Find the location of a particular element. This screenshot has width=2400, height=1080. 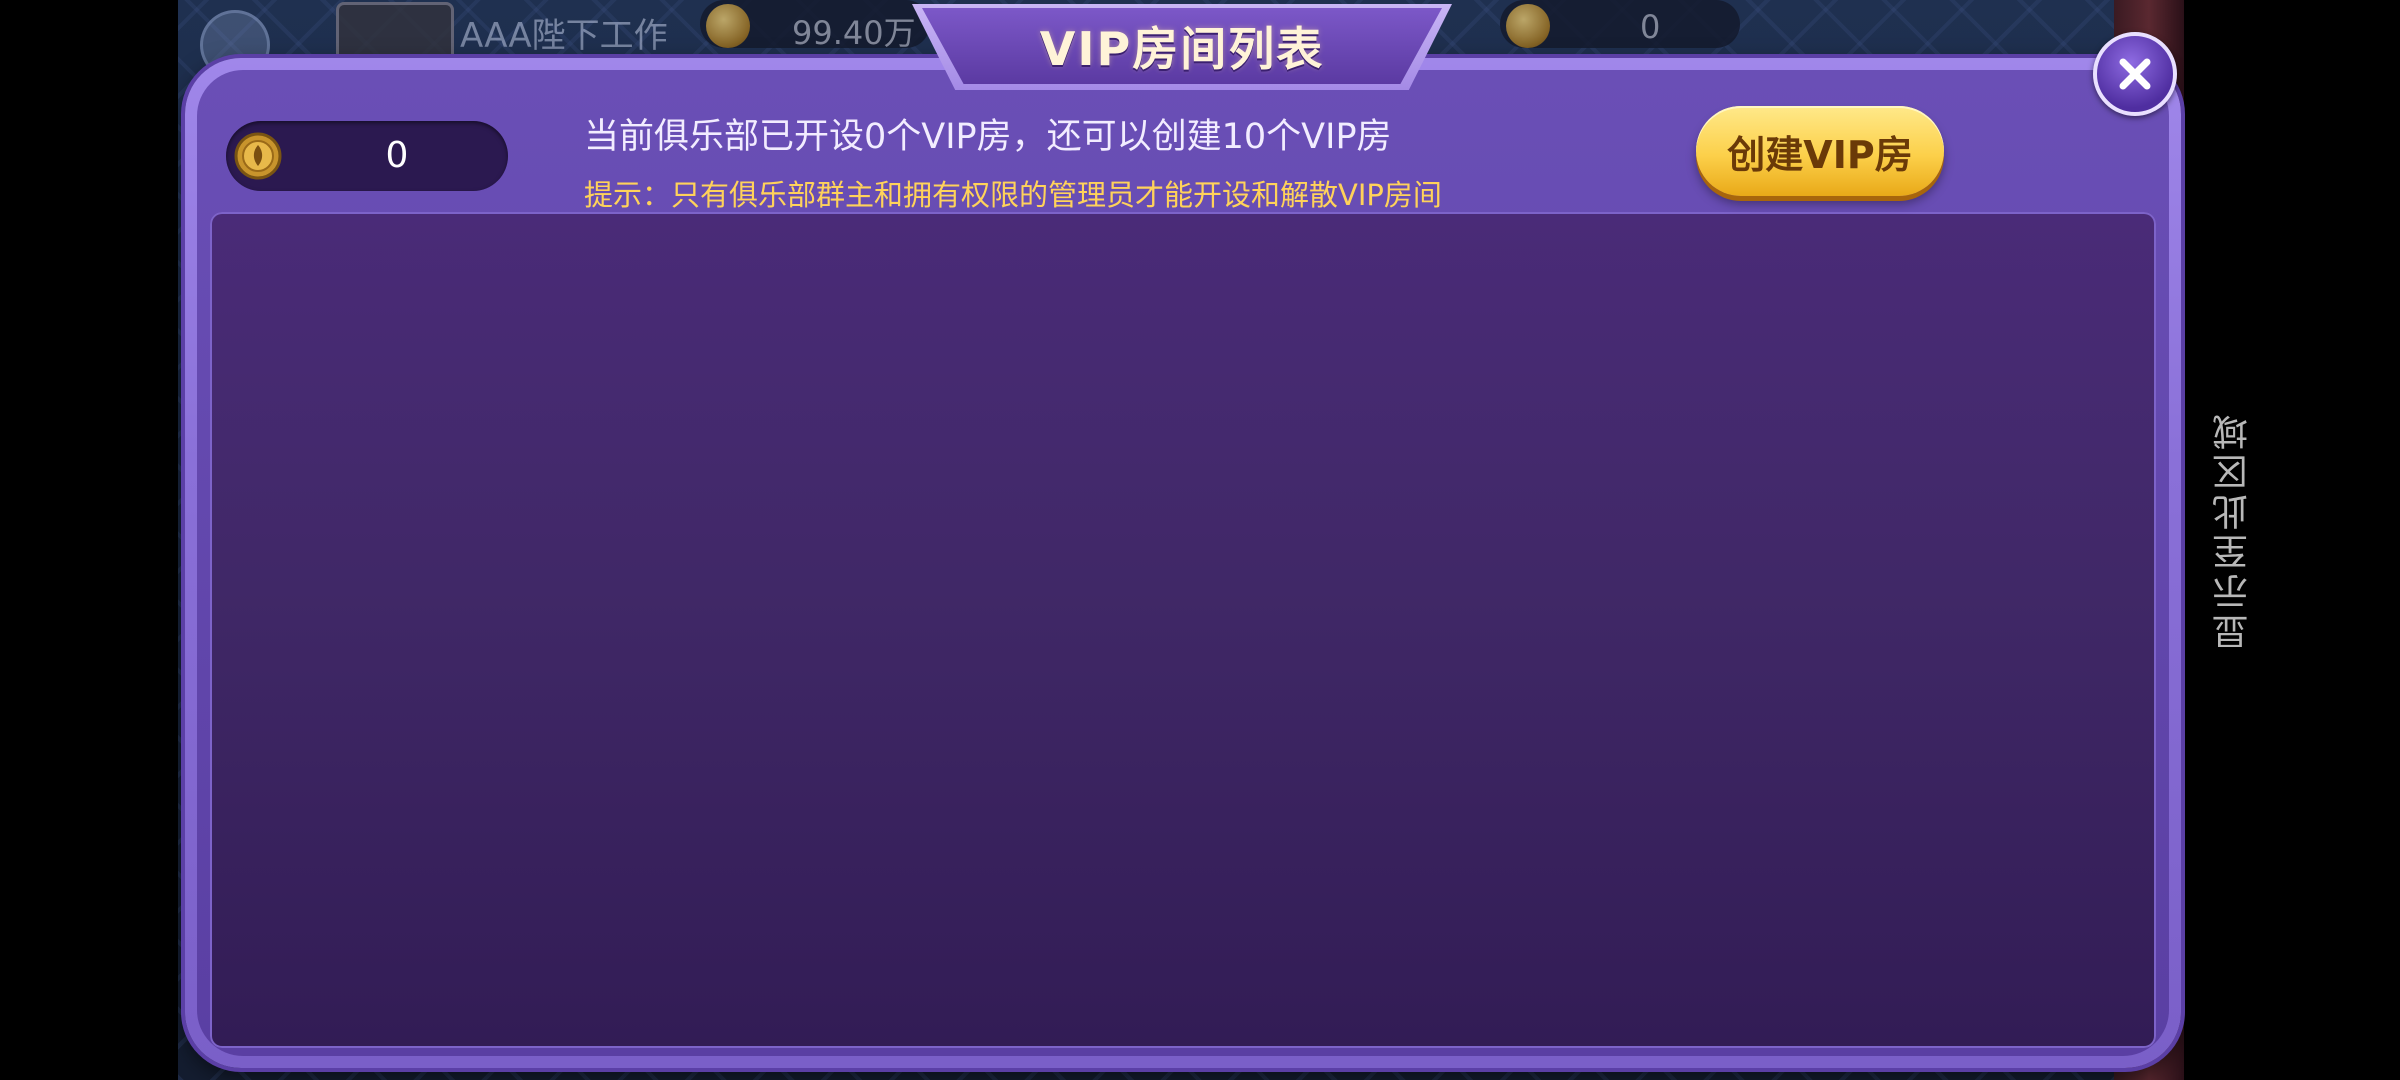

close-button is located at coordinates (2135, 74).